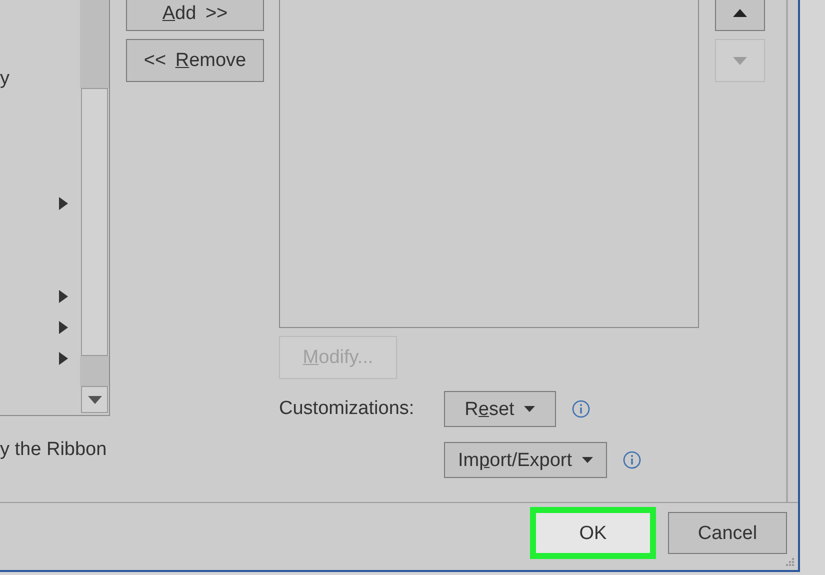  What do you see at coordinates (94, 222) in the screenshot?
I see `scrollbar-thumb` at bounding box center [94, 222].